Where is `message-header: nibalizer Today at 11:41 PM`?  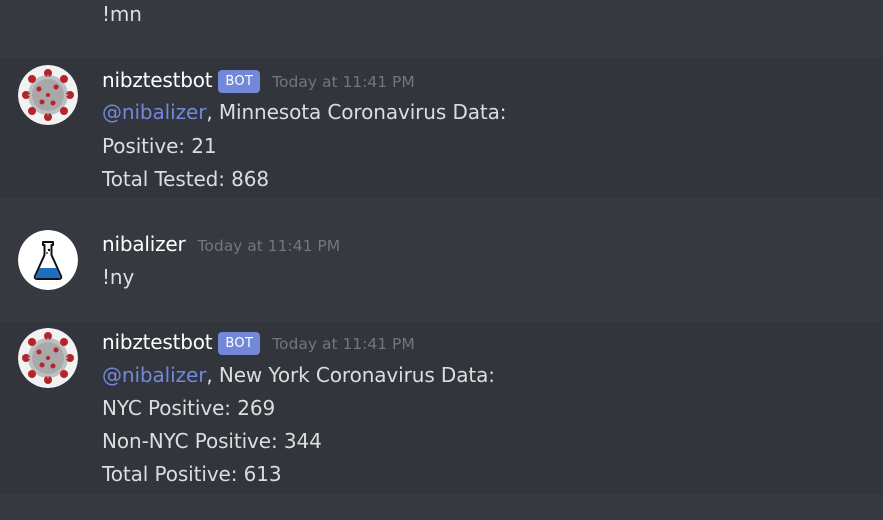 message-header: nibalizer Today at 11:41 PM is located at coordinates (221, 245).